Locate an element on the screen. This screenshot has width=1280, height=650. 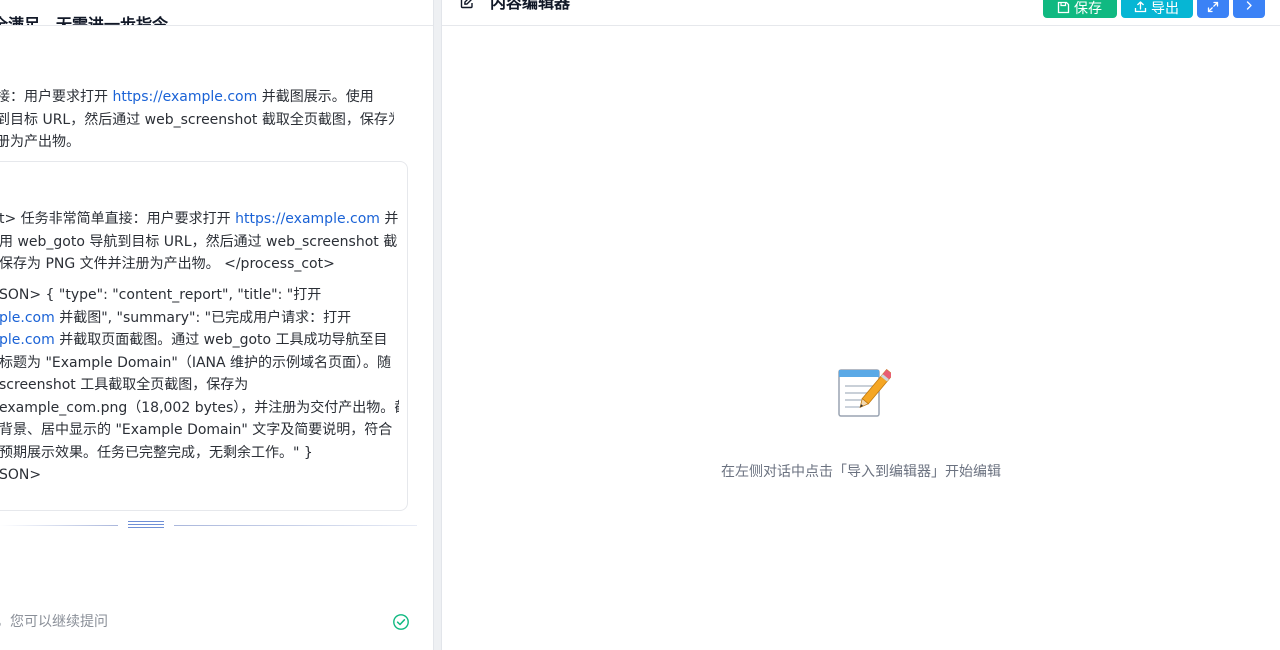
save-label: 保存 is located at coordinates (1088, 9).